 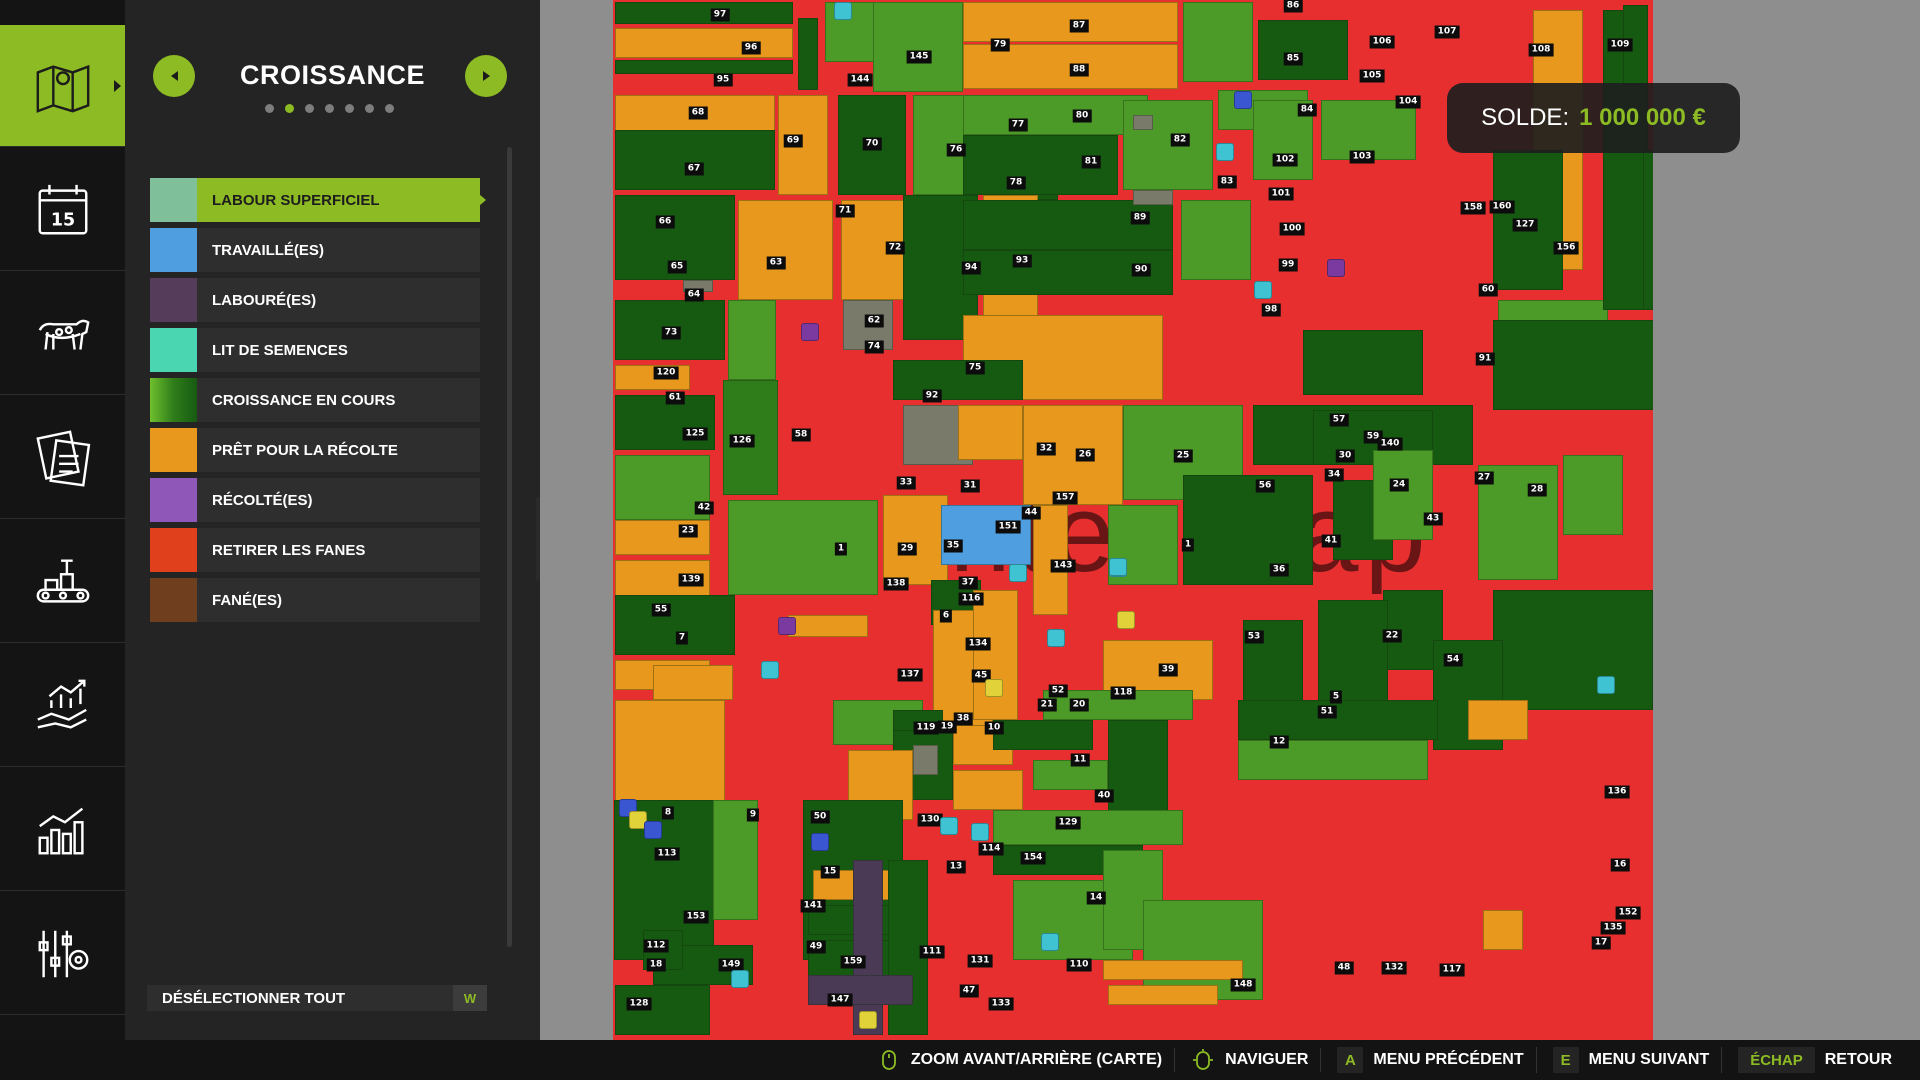 I want to click on field-number-label: 100, so click(x=1292, y=229).